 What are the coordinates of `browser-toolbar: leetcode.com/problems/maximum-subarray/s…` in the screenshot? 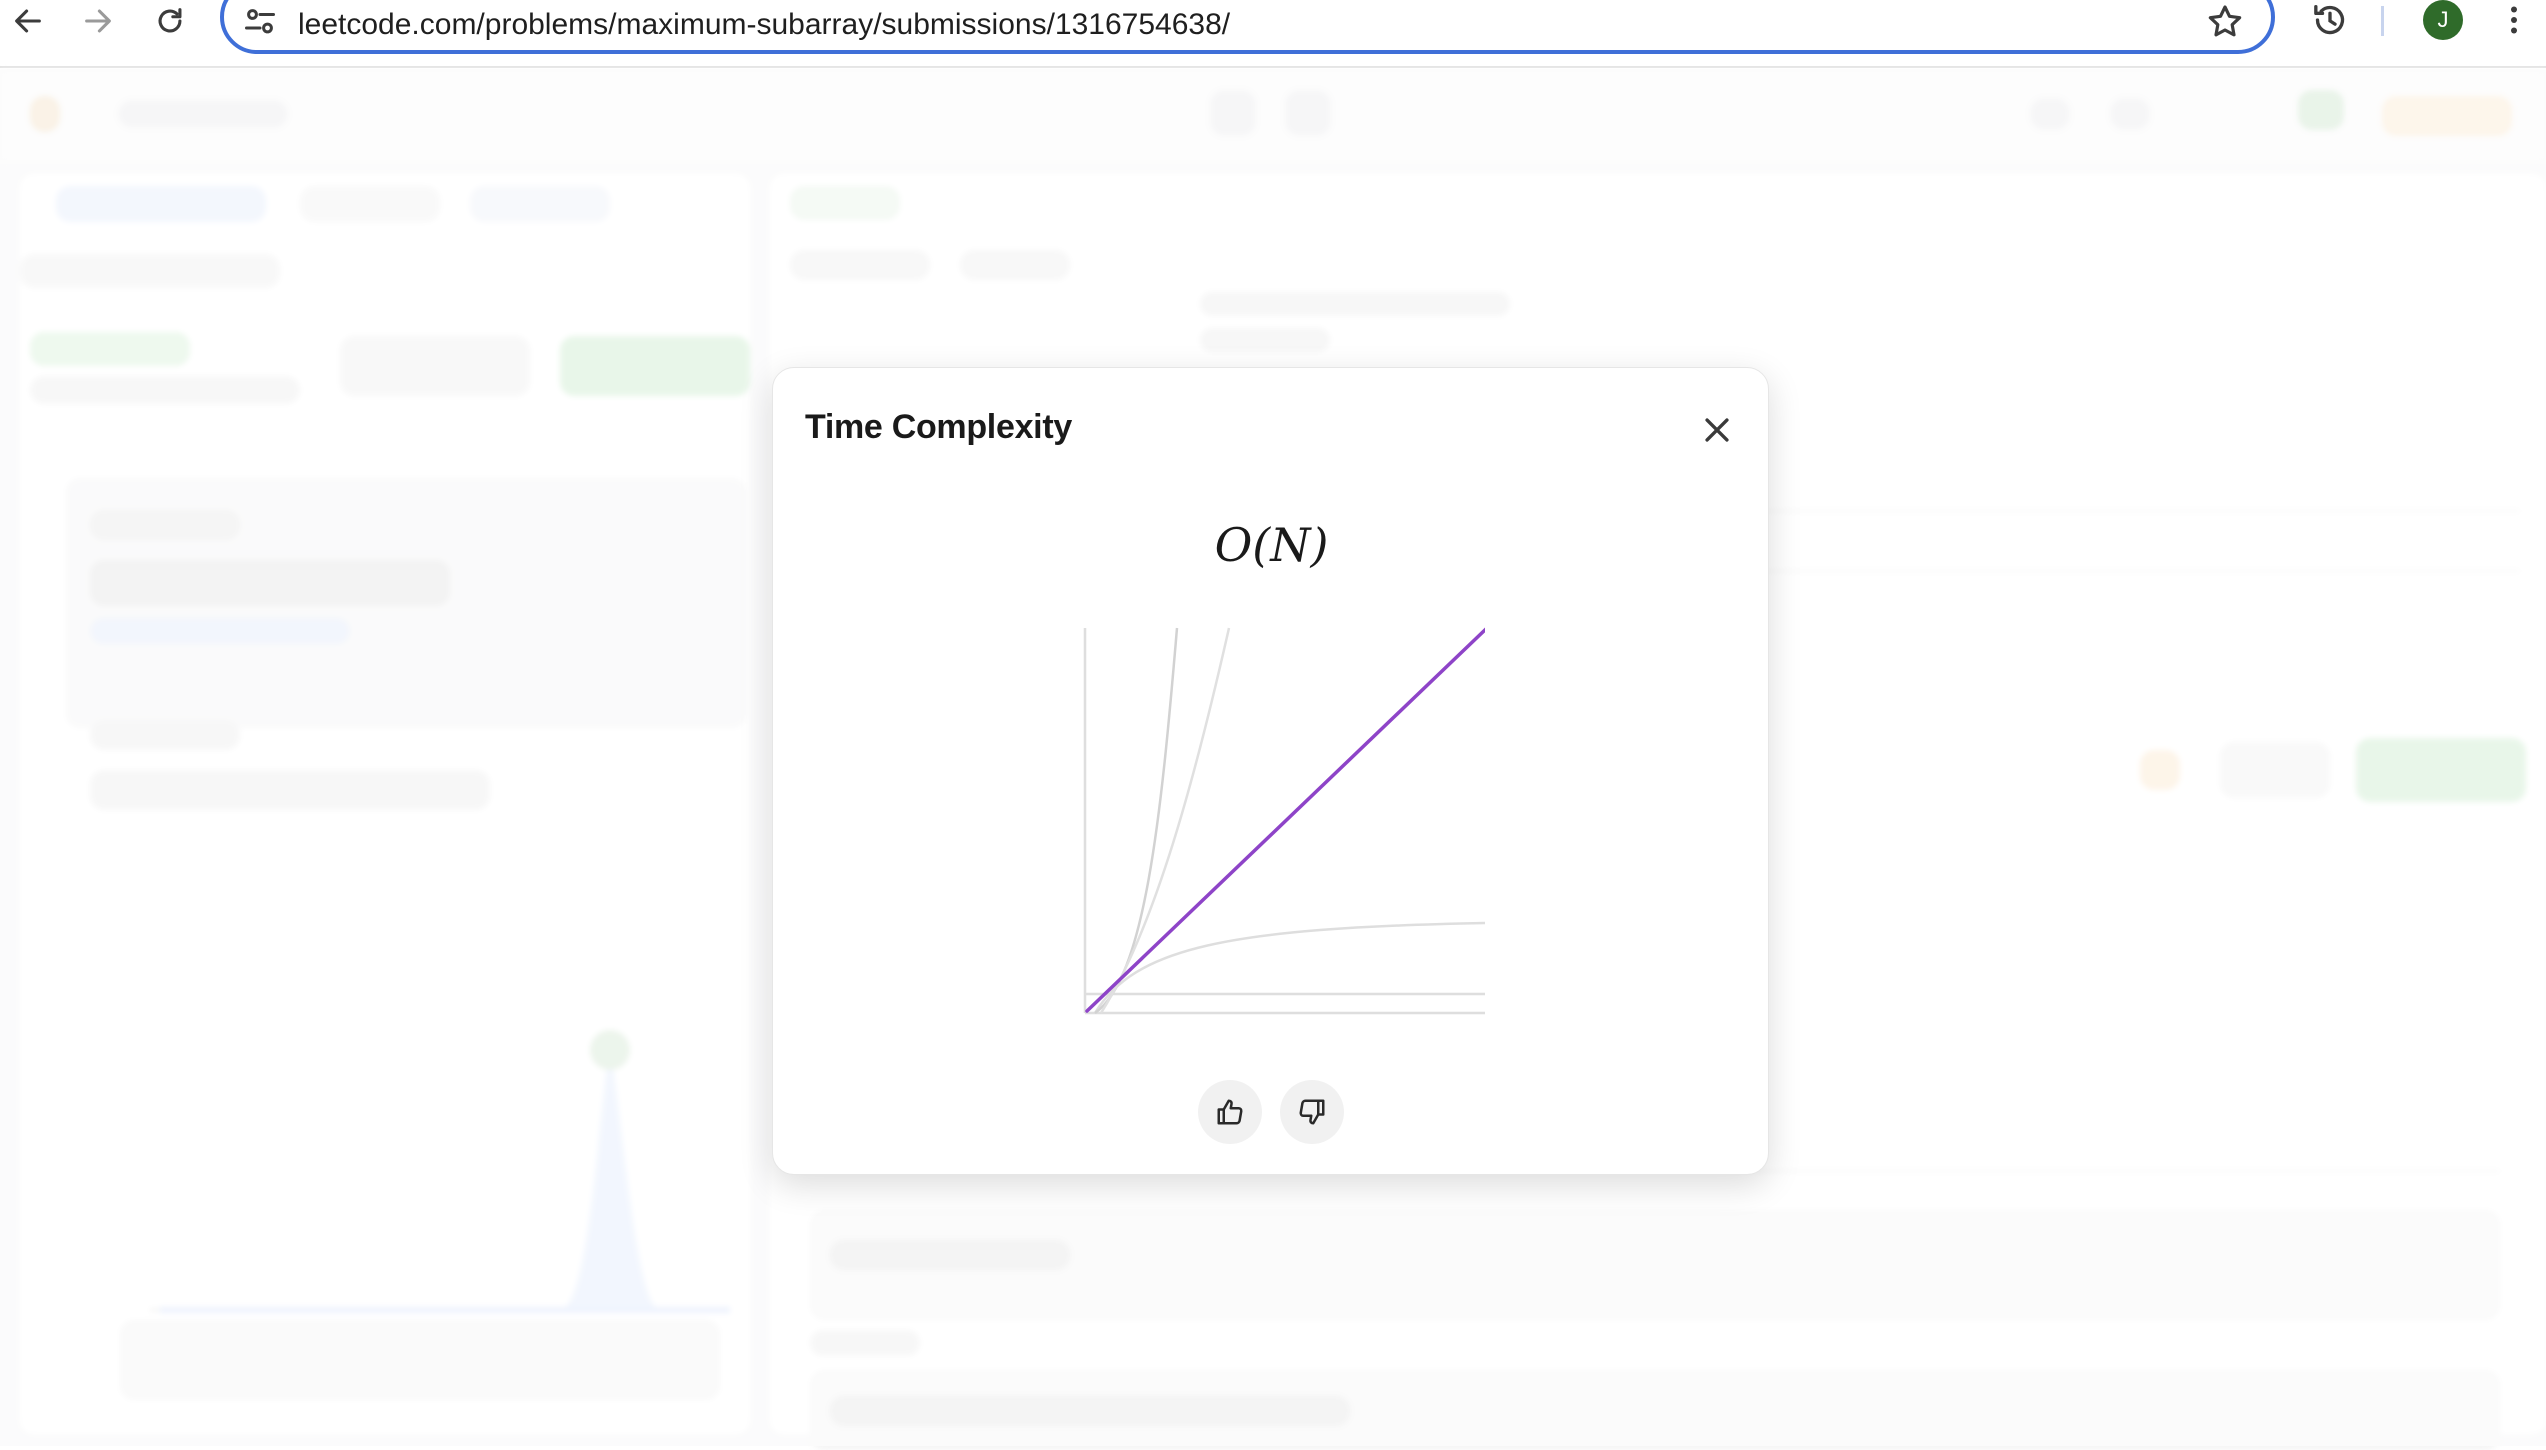 It's located at (1273, 34).